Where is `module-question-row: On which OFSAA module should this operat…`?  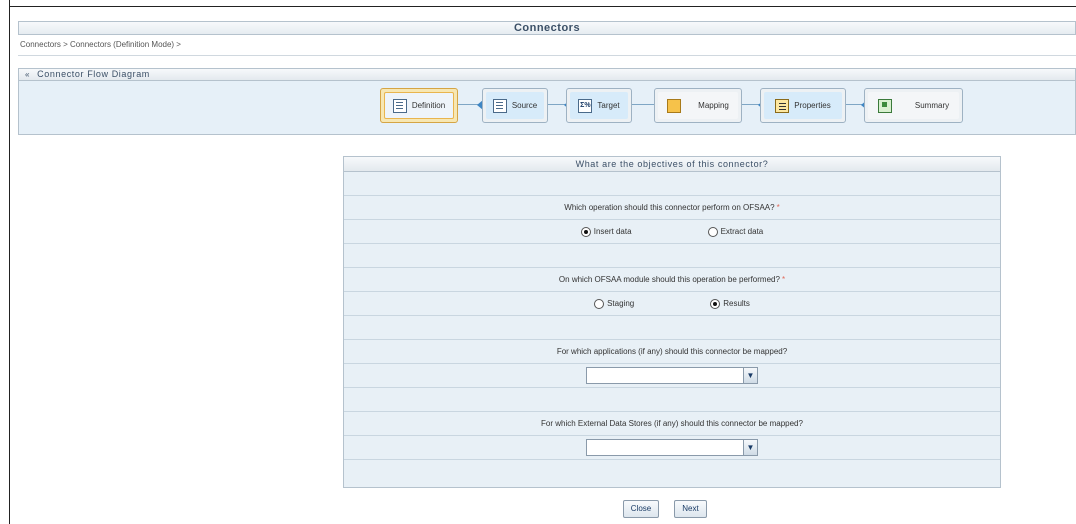 module-question-row: On which OFSAA module should this operat… is located at coordinates (672, 280).